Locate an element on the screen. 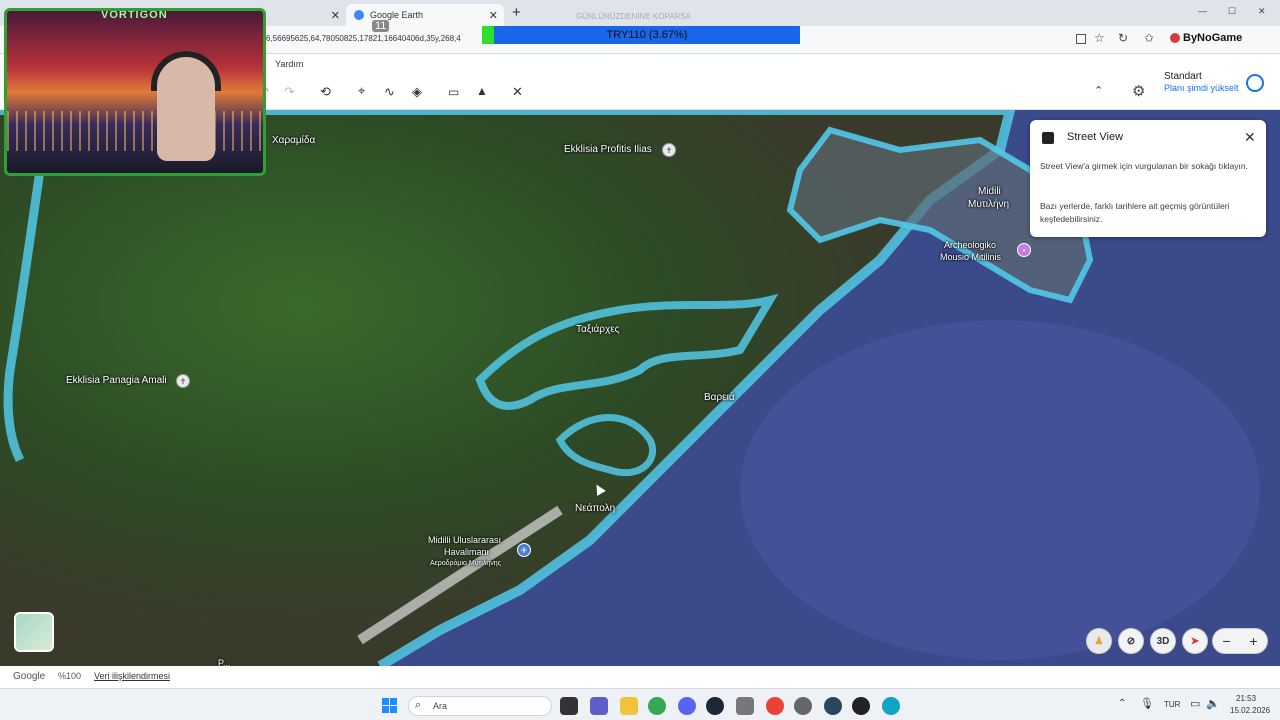  map-style-button is located at coordinates (34, 632).